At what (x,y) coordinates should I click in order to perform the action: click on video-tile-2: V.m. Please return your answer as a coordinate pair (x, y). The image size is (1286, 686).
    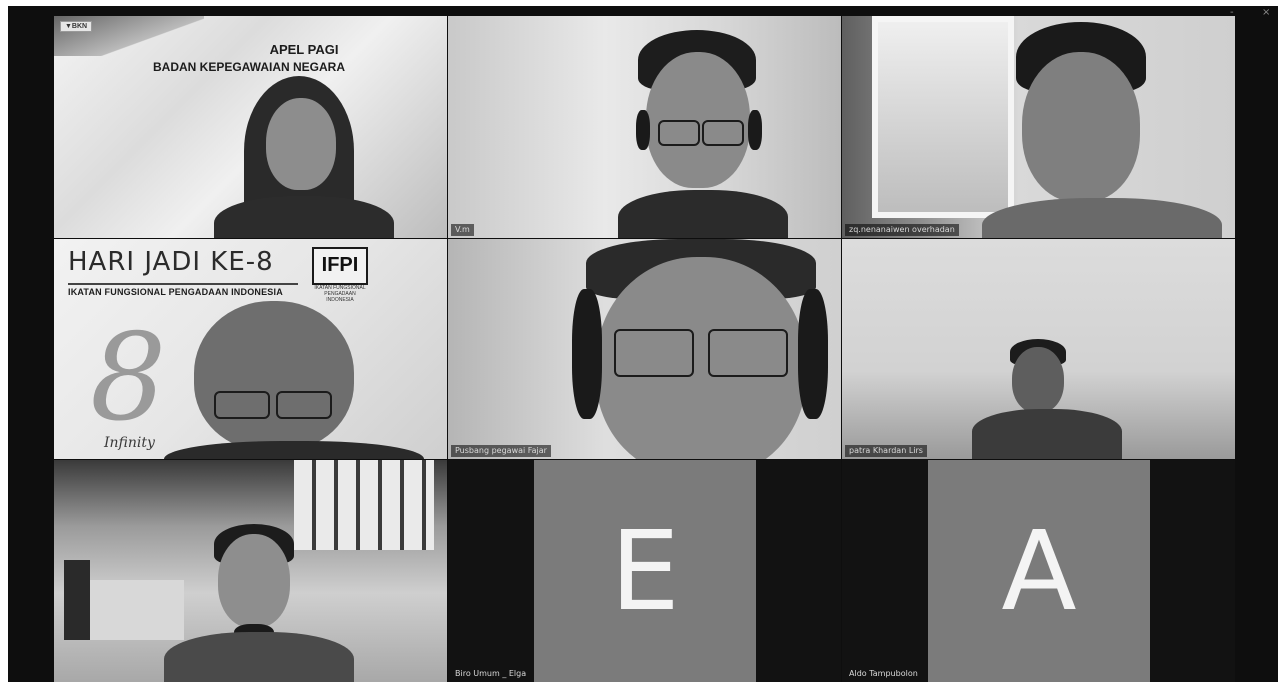
    Looking at the image, I should click on (644, 127).